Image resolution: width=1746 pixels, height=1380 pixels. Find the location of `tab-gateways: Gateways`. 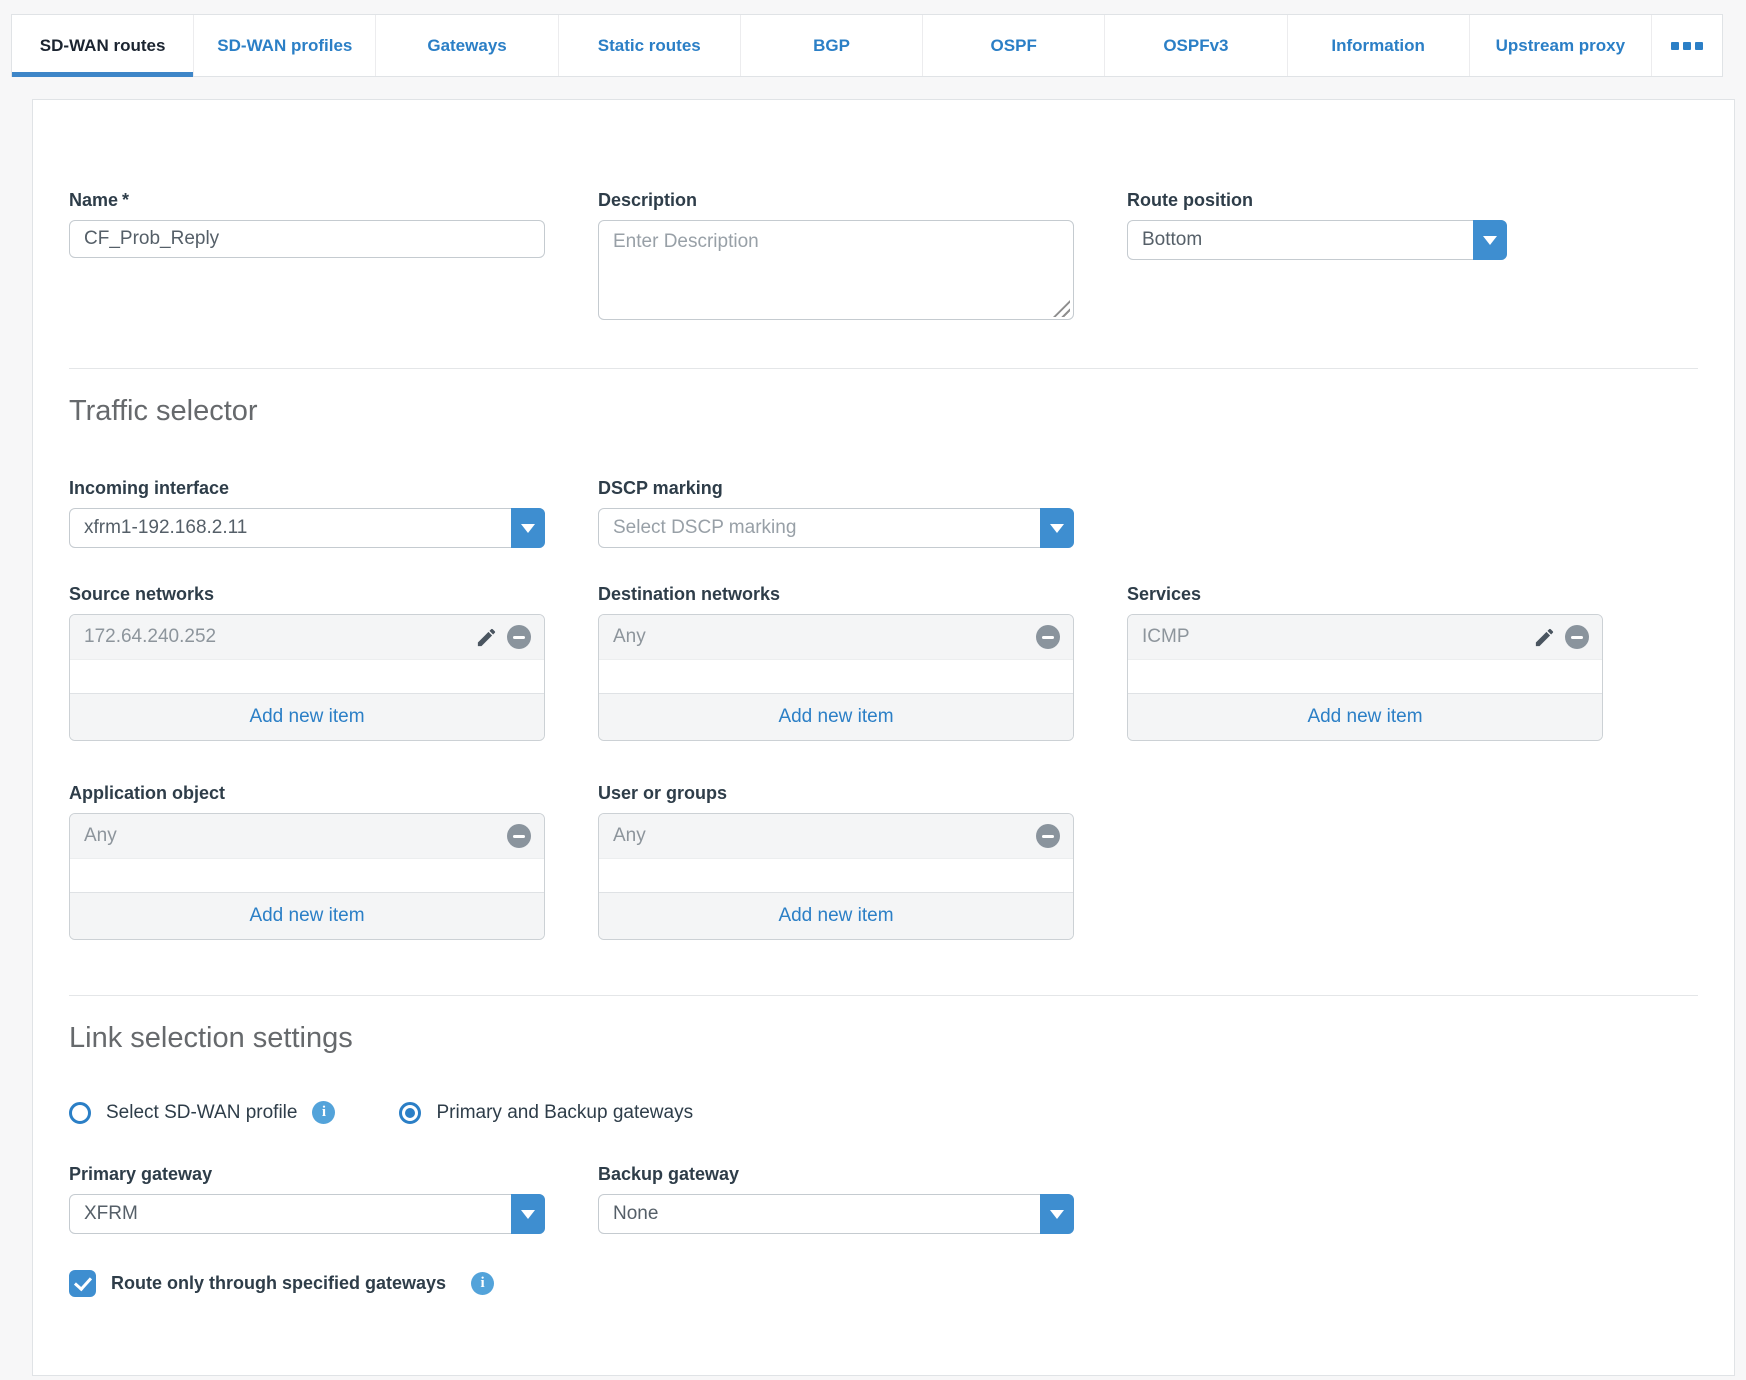

tab-gateways: Gateways is located at coordinates (467, 45).